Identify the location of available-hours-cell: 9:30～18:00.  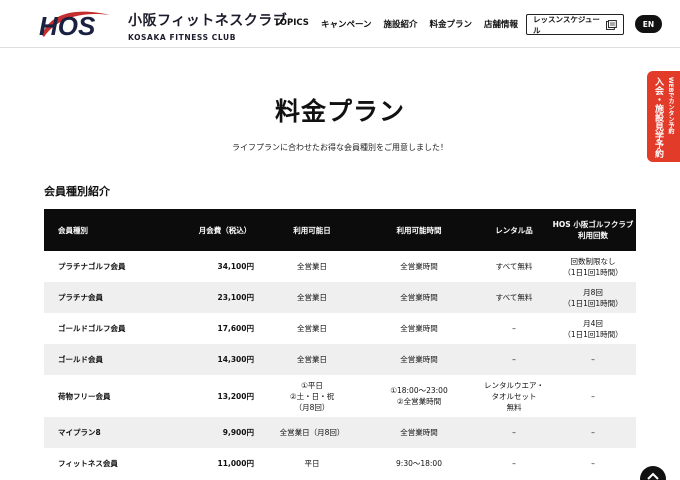
(419, 463).